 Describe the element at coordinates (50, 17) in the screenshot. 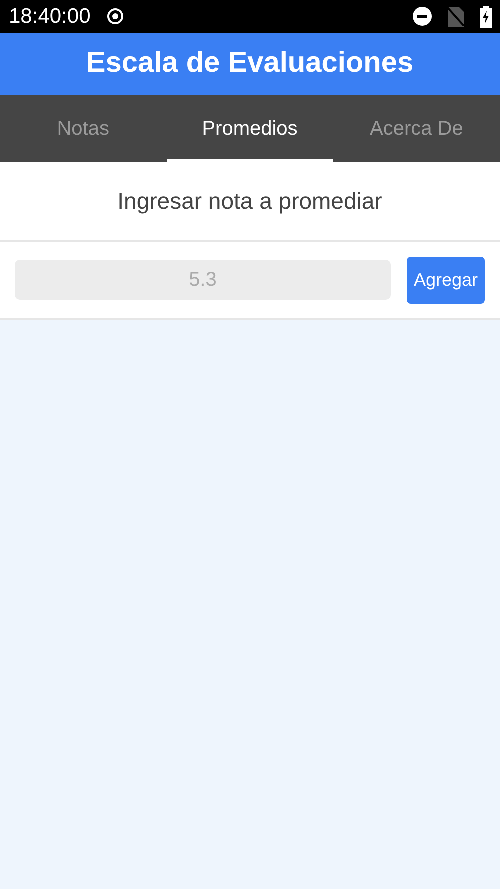

I see `status-time: 18:40:00` at that location.